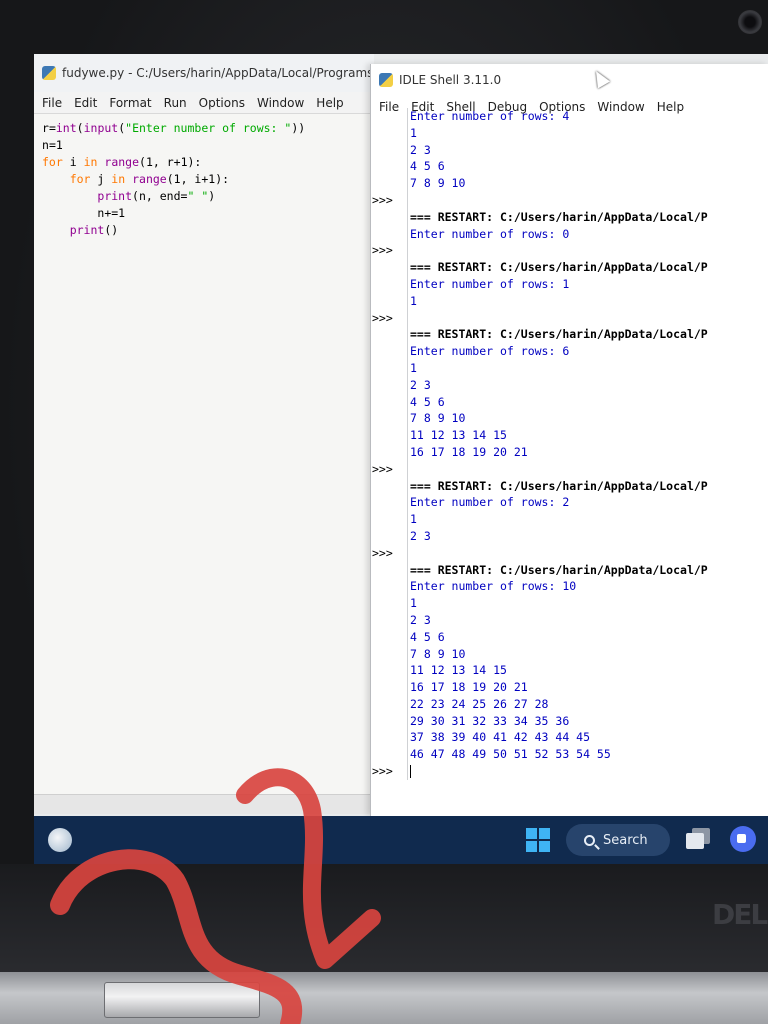 The width and height of the screenshot is (768, 1024). I want to click on task-view-icon, so click(698, 839).